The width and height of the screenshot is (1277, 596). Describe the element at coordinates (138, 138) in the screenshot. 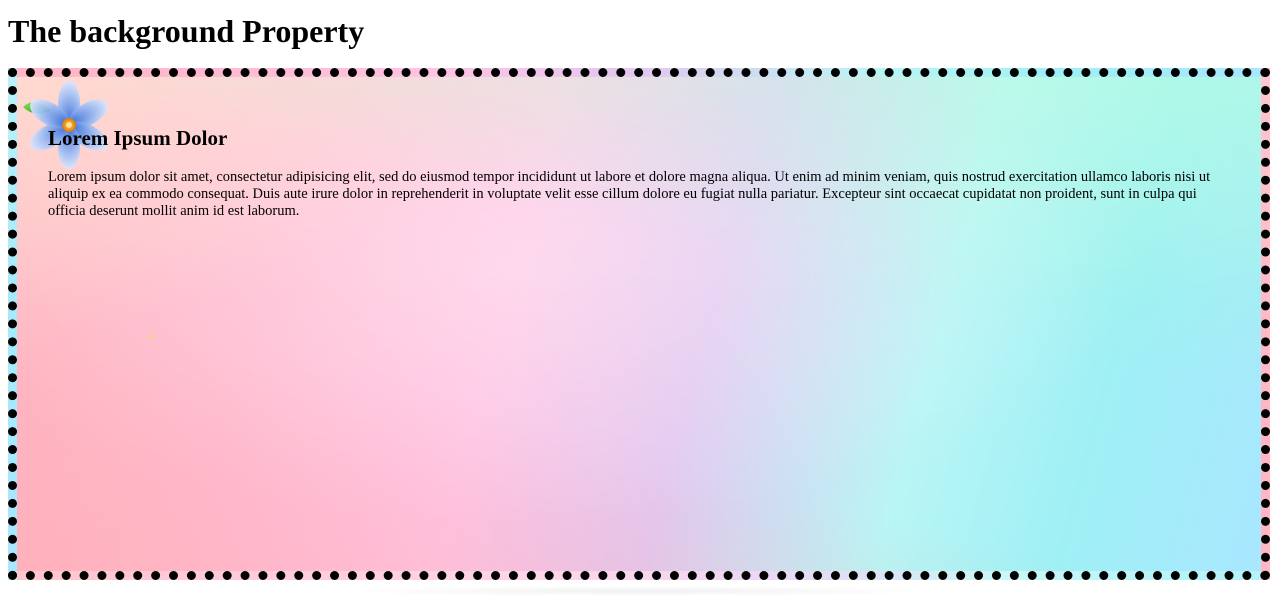

I see `box-heading: Lorem Ipsum Dolor` at that location.